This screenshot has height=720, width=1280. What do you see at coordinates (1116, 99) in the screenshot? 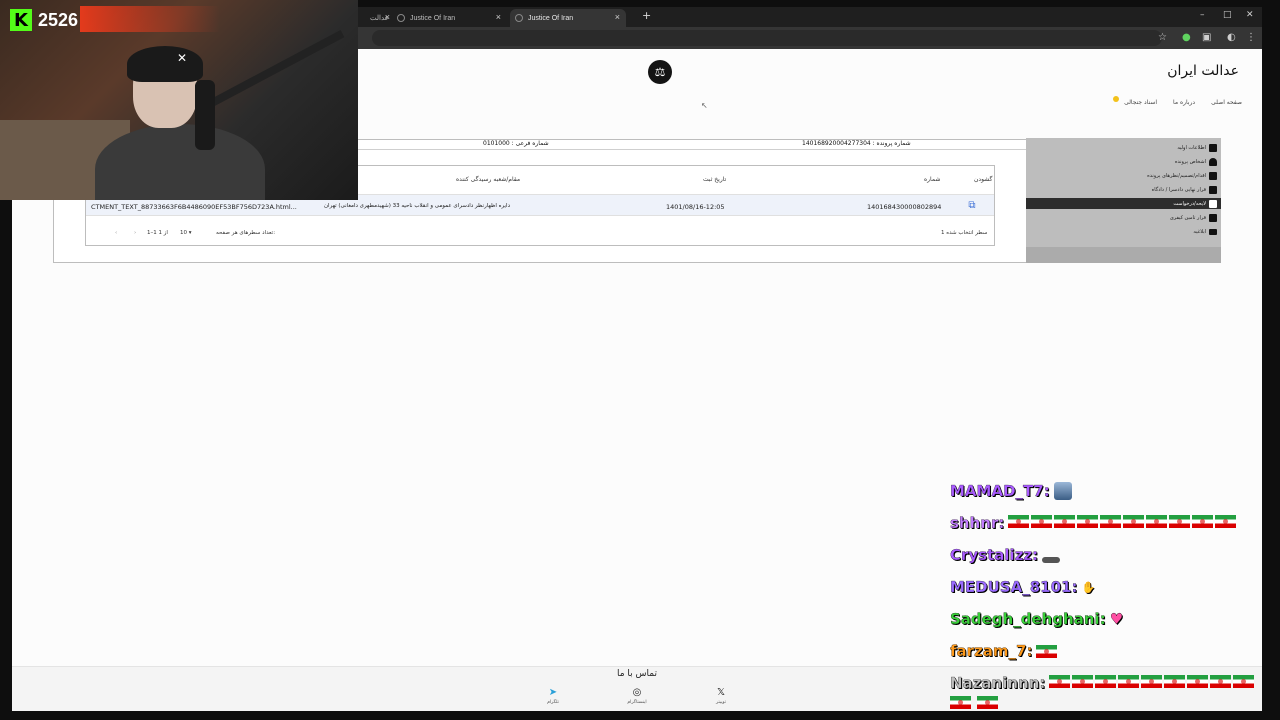
I see `highlight-dot-icon` at bounding box center [1116, 99].